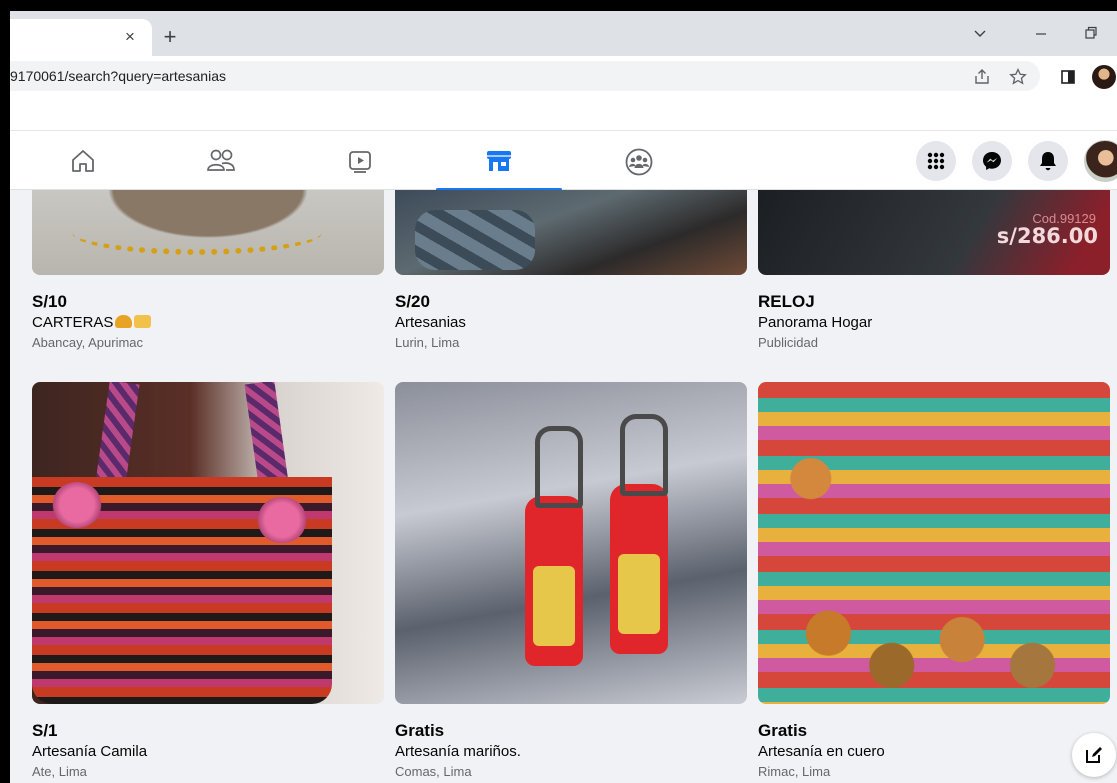 The width and height of the screenshot is (1117, 783). What do you see at coordinates (815, 322) in the screenshot?
I see `listing-title: Panorama Hogar` at bounding box center [815, 322].